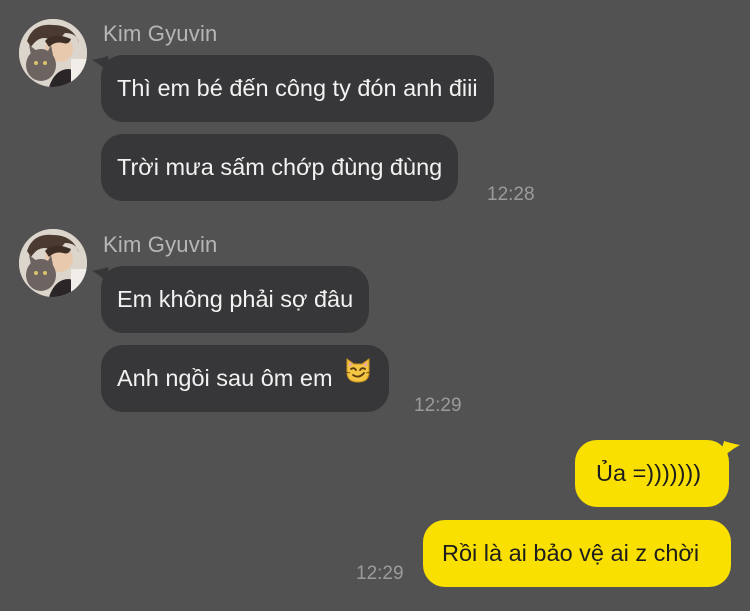  What do you see at coordinates (297, 88) in the screenshot?
I see `message-bubble: Thì em bé đến công ty đón anh điii` at bounding box center [297, 88].